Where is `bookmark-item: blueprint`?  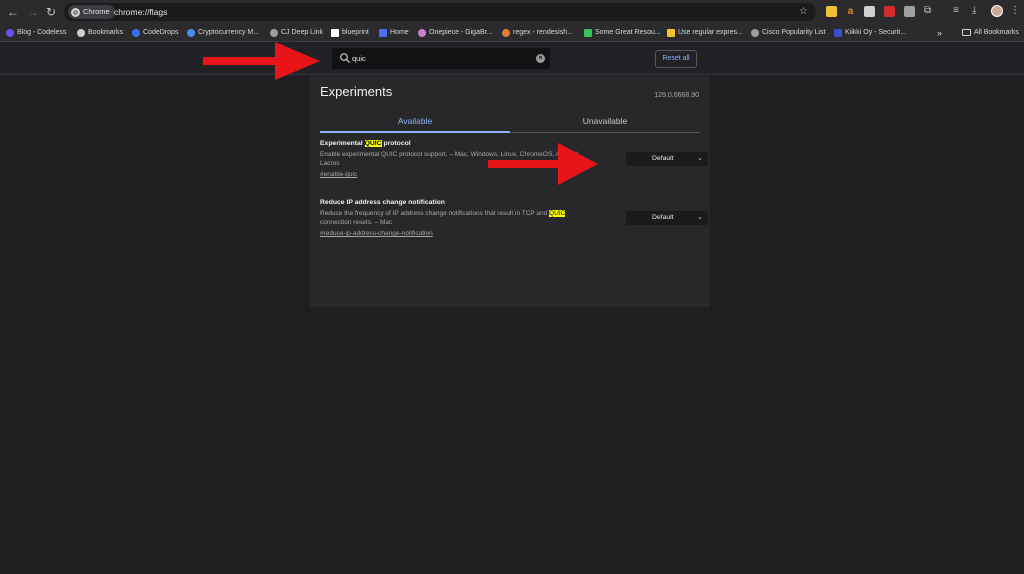 bookmark-item: blueprint is located at coordinates (350, 32).